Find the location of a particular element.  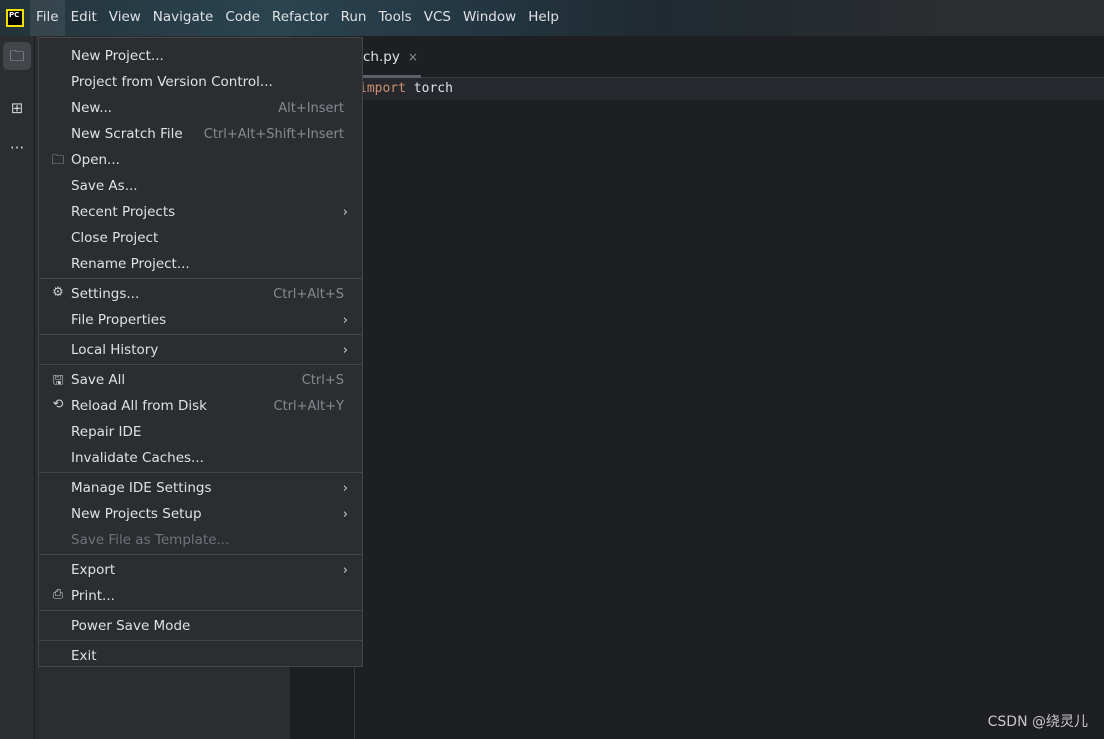

project-folder-icon: 🗀 is located at coordinates (17, 56).